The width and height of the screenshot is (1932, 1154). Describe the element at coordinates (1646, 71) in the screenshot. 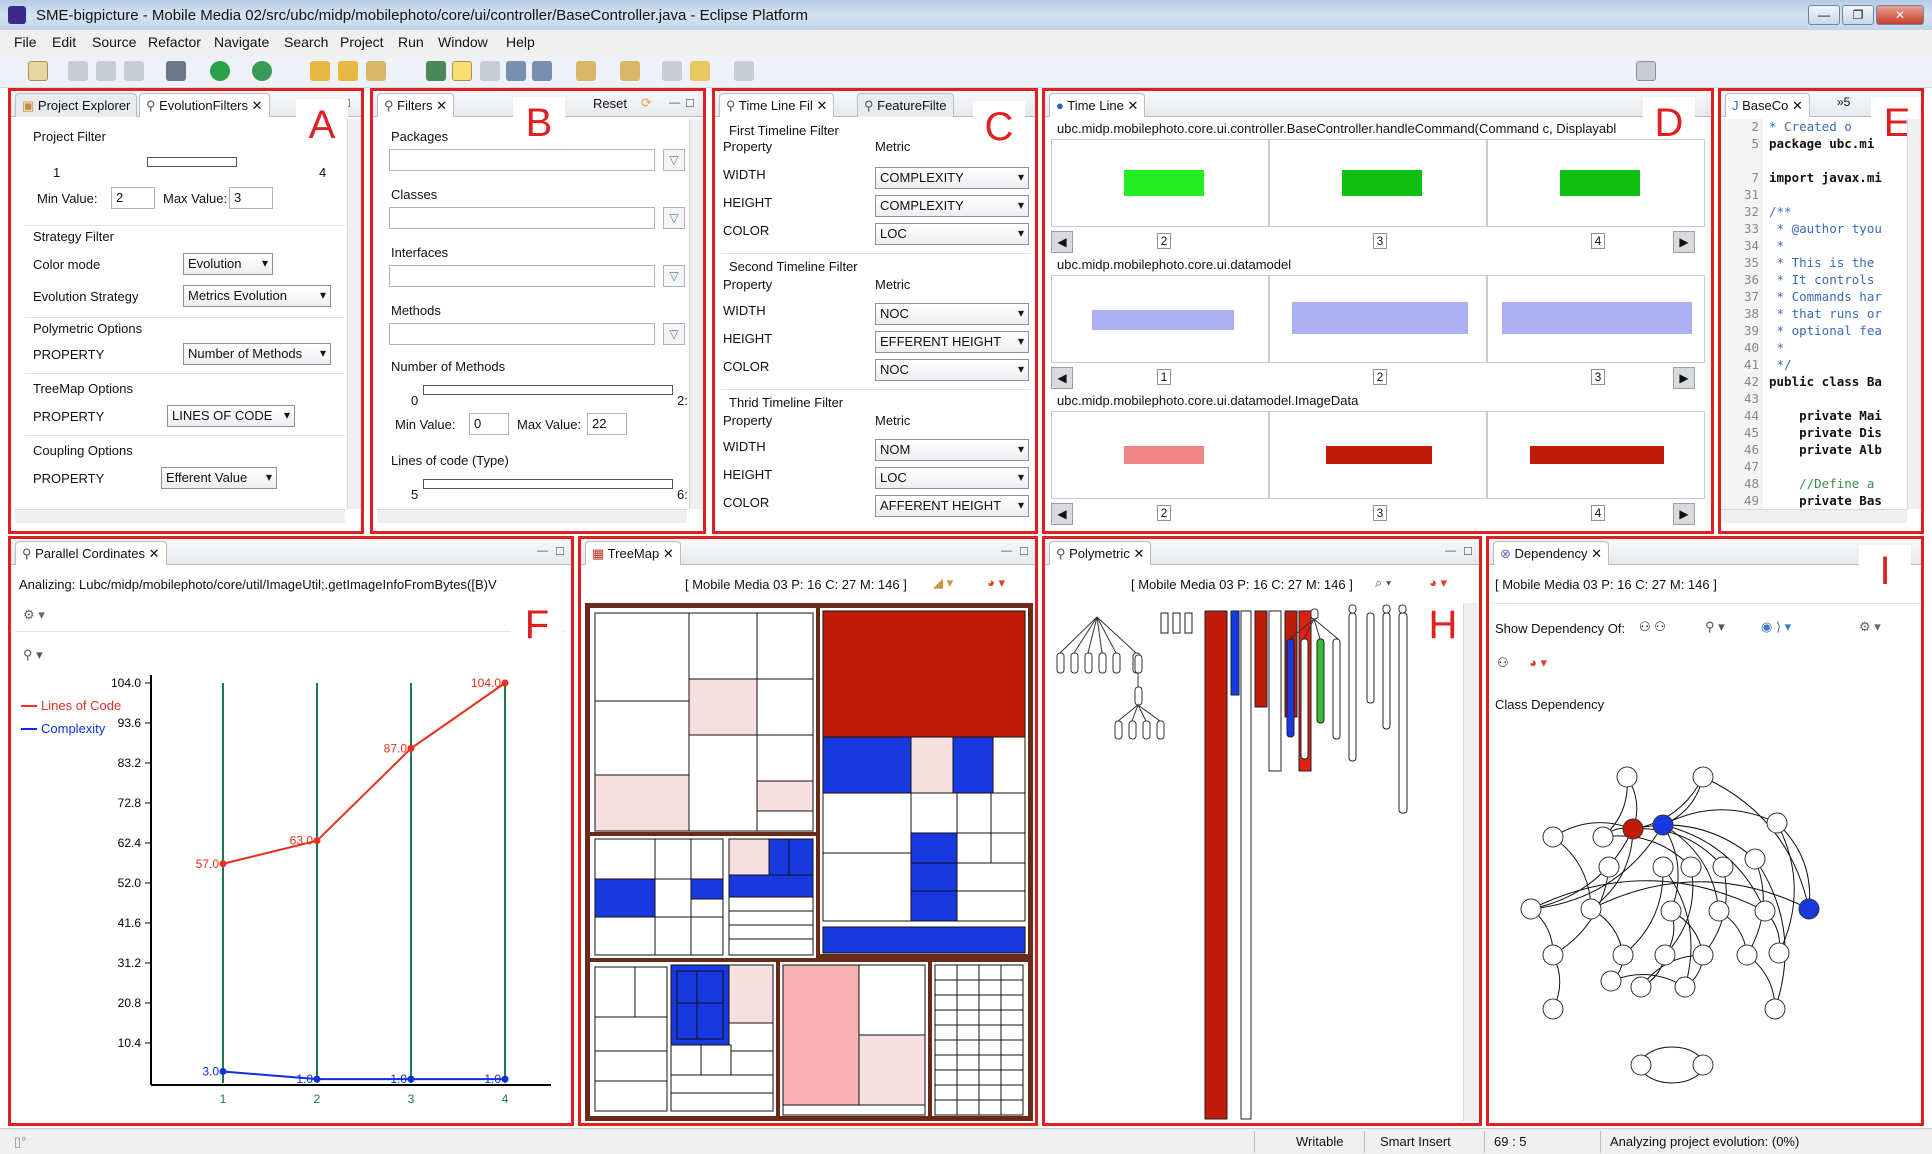

I see `open-perspective-icon` at that location.